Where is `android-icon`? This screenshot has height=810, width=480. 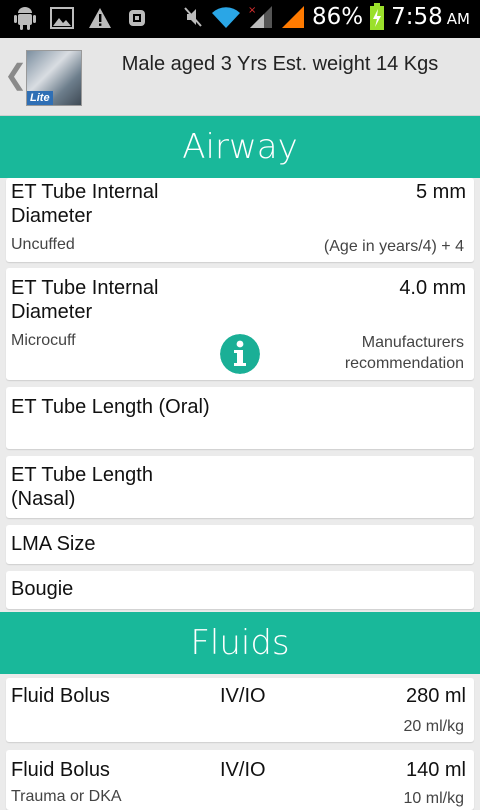 android-icon is located at coordinates (25, 18).